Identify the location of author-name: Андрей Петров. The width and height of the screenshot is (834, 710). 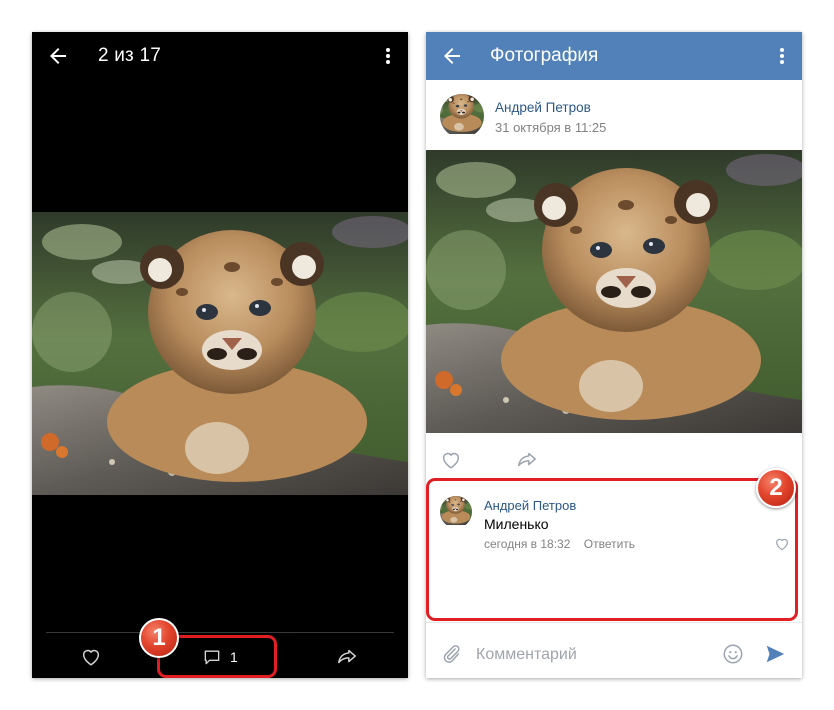
(543, 107).